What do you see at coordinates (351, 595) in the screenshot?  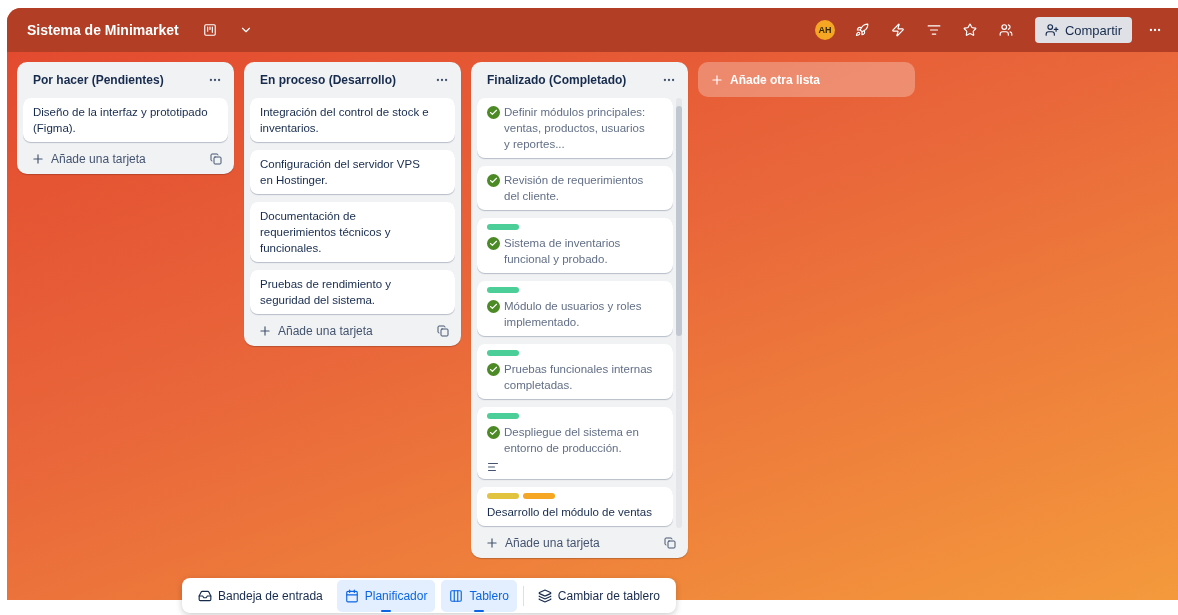 I see `calendar-icon` at bounding box center [351, 595].